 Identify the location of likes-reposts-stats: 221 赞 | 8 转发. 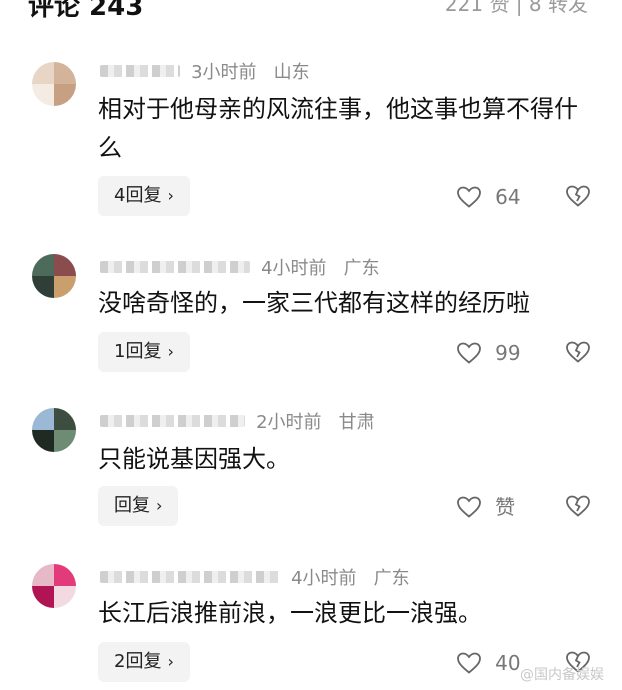
(516, 8).